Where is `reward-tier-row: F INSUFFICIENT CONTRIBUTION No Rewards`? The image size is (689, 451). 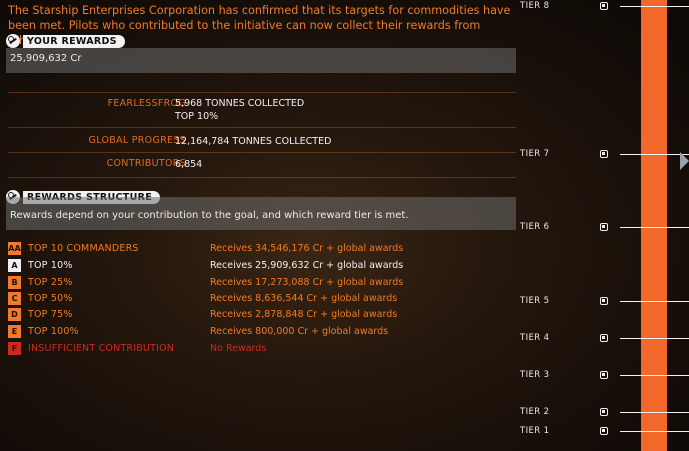 reward-tier-row: F INSUFFICIENT CONTRIBUTION No Rewards is located at coordinates (137, 348).